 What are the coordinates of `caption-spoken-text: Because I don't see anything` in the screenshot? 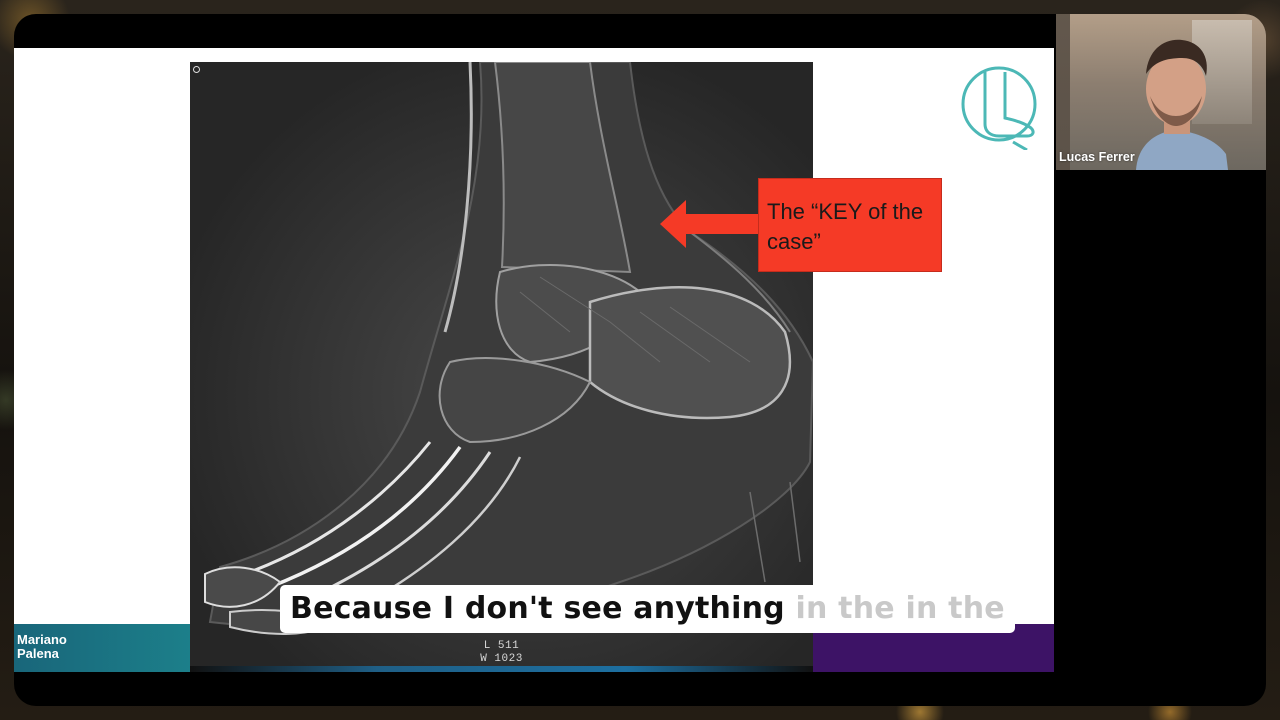 It's located at (537, 608).